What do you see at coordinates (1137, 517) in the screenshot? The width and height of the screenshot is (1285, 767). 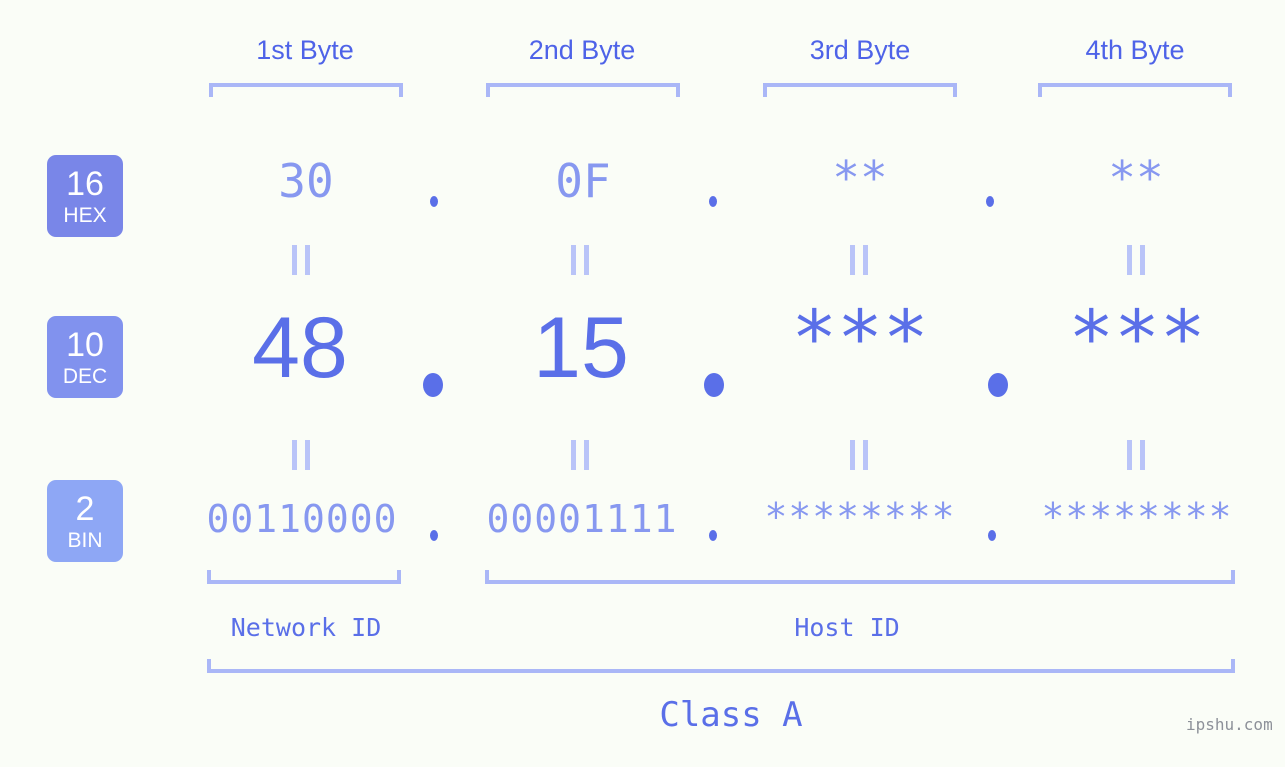 I see `bin-value-byte-4: ********` at bounding box center [1137, 517].